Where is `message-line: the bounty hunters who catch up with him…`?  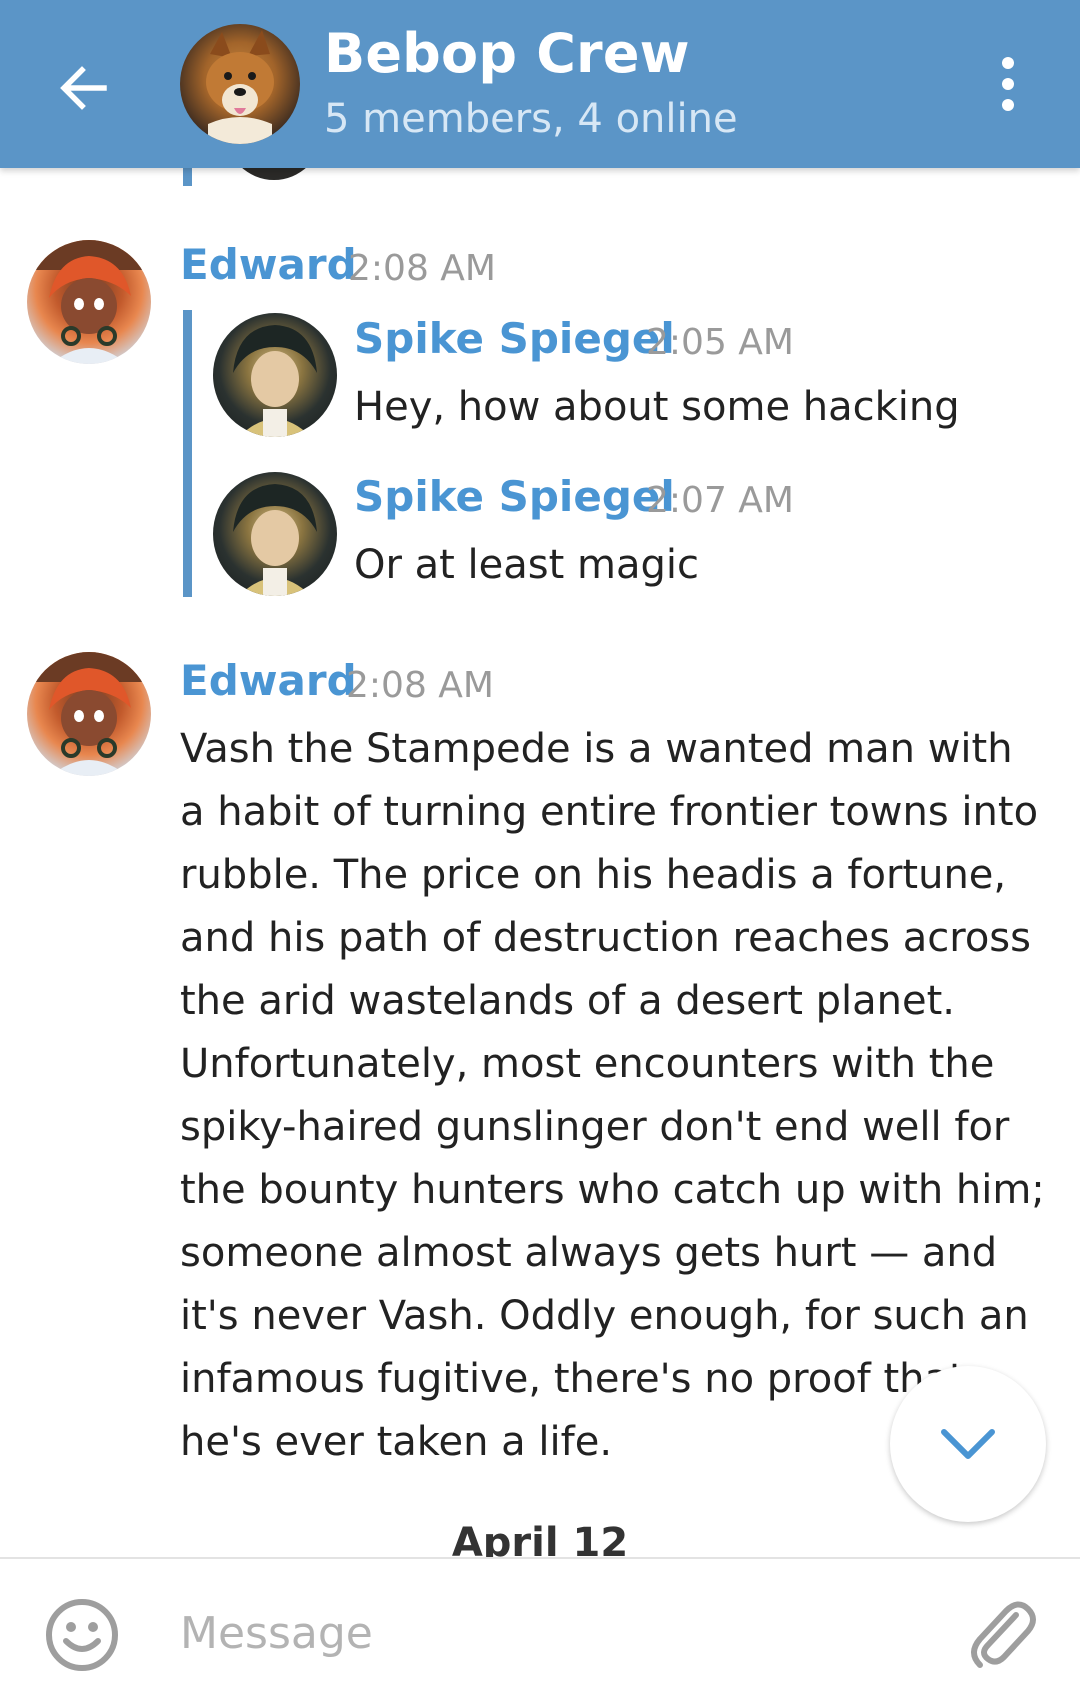
message-line: the bounty hunters who catch up with him… is located at coordinates (612, 1190).